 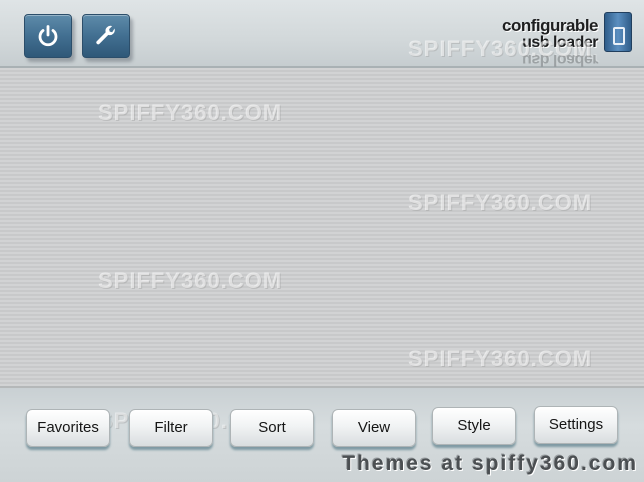 I want to click on settings-button: Settings, so click(x=576, y=425).